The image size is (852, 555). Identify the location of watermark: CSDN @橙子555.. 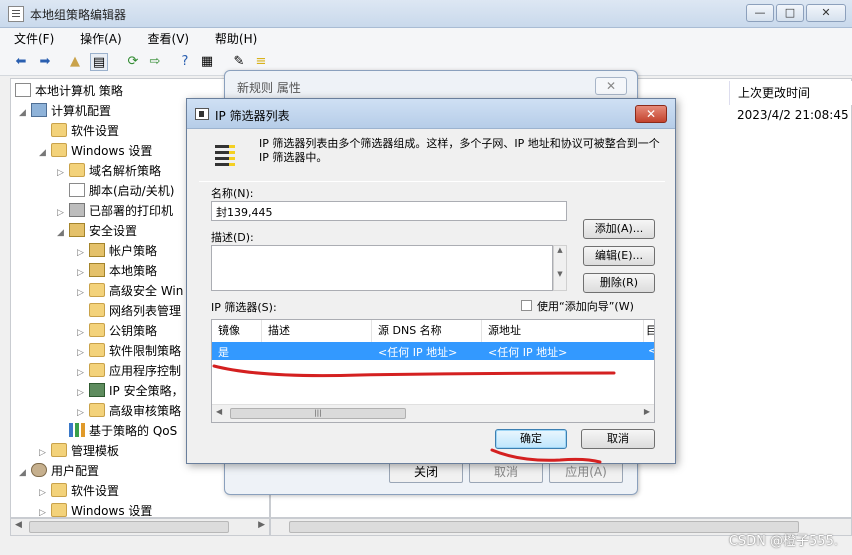
(783, 541).